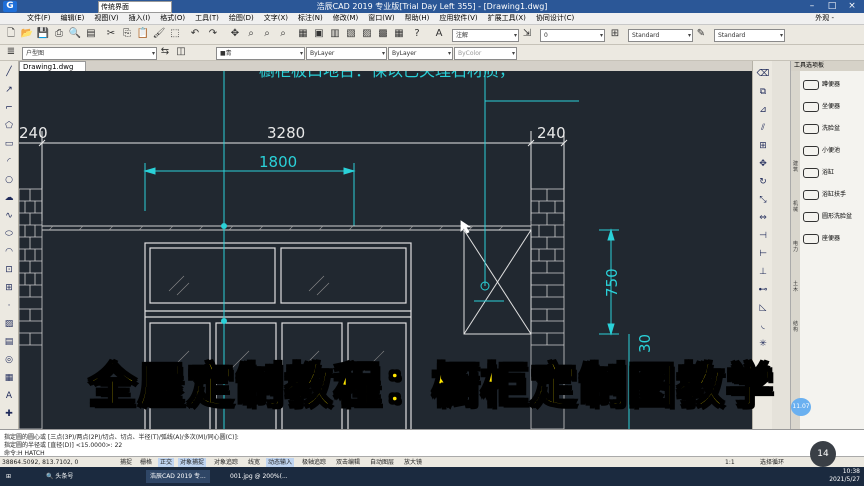 The width and height of the screenshot is (864, 486). Describe the element at coordinates (9, 252) in the screenshot. I see `ellipse-arc-icon: ◠` at that location.